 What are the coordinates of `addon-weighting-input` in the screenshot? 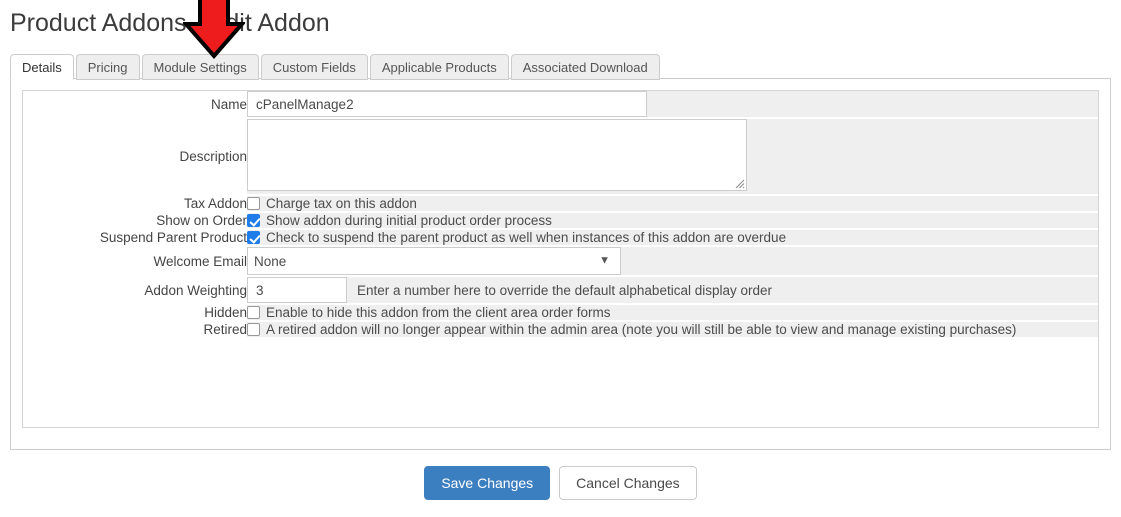 It's located at (297, 290).